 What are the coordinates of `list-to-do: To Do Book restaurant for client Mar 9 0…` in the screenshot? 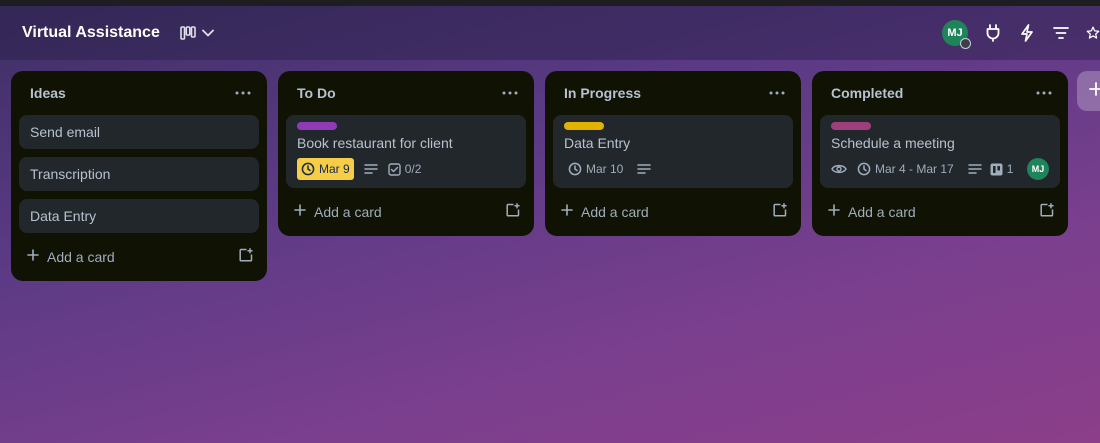 It's located at (406, 153).